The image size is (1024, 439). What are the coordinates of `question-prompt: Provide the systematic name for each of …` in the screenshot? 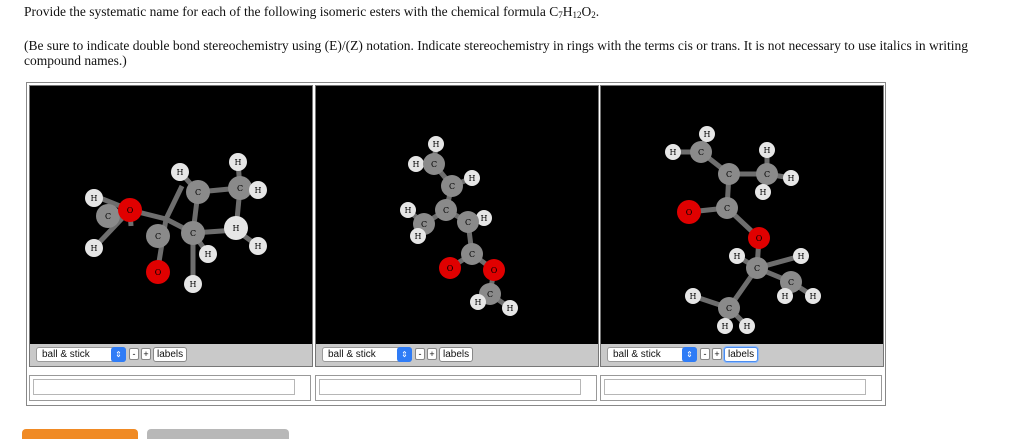 It's located at (312, 12).